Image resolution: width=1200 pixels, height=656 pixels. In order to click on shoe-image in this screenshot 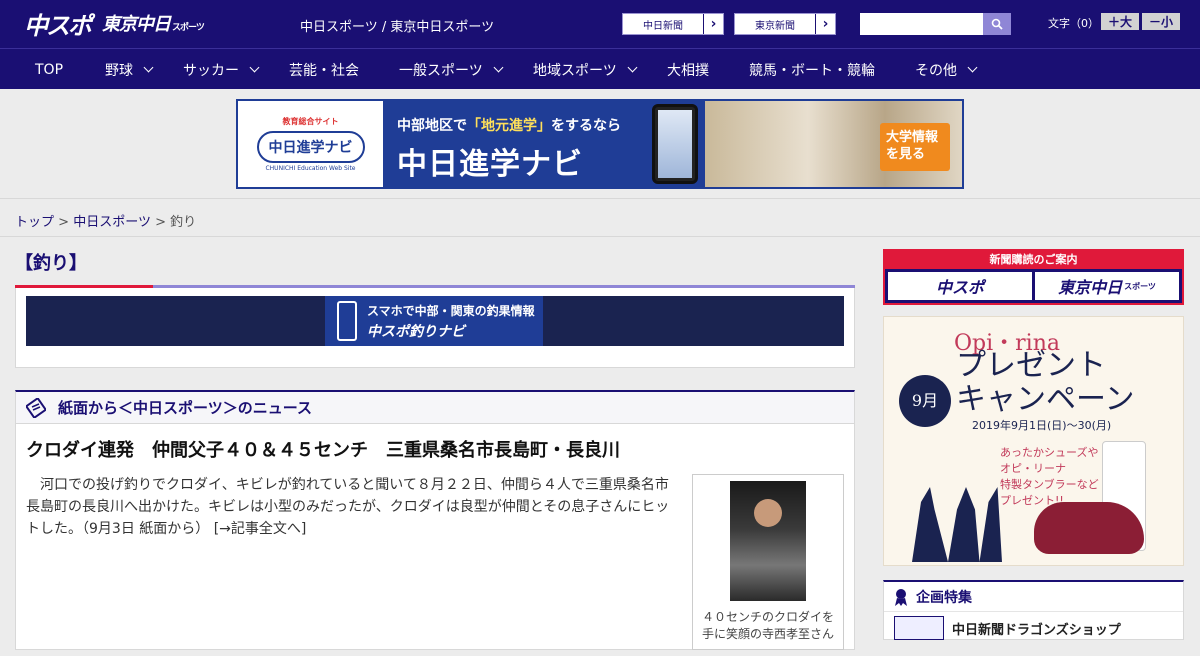, I will do `click(1089, 528)`.